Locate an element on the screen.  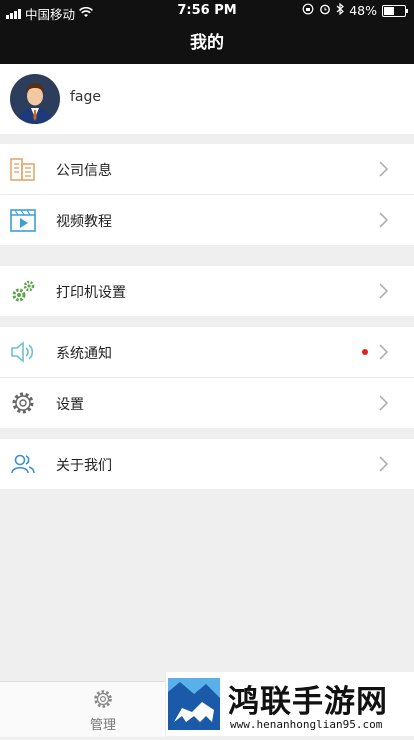
notification-badge is located at coordinates (365, 352).